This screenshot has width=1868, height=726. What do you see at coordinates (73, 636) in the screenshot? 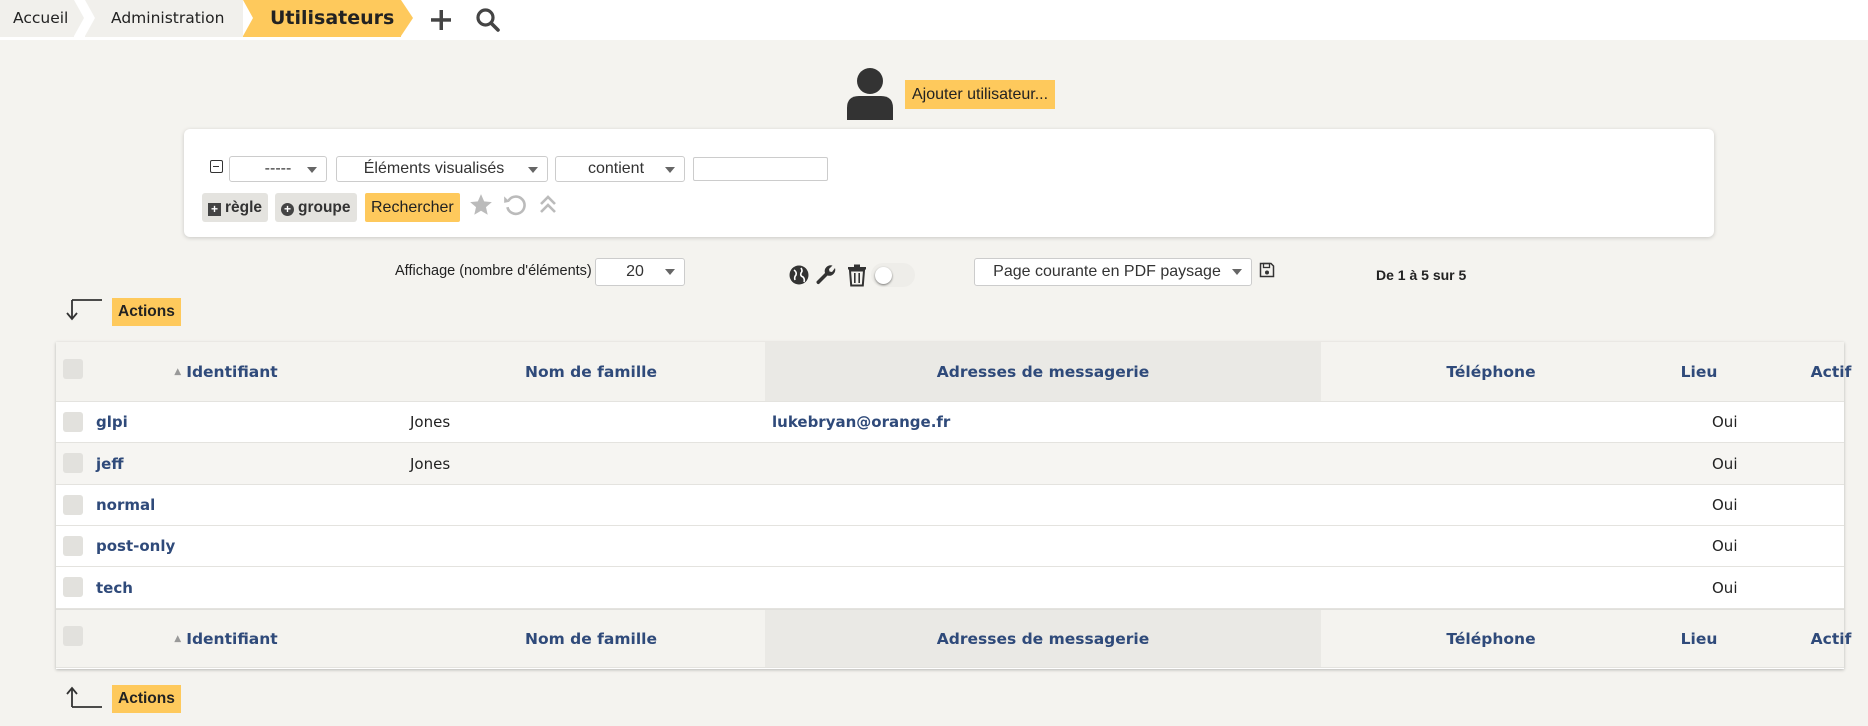
I see `select-all-checkbox-footer` at bounding box center [73, 636].